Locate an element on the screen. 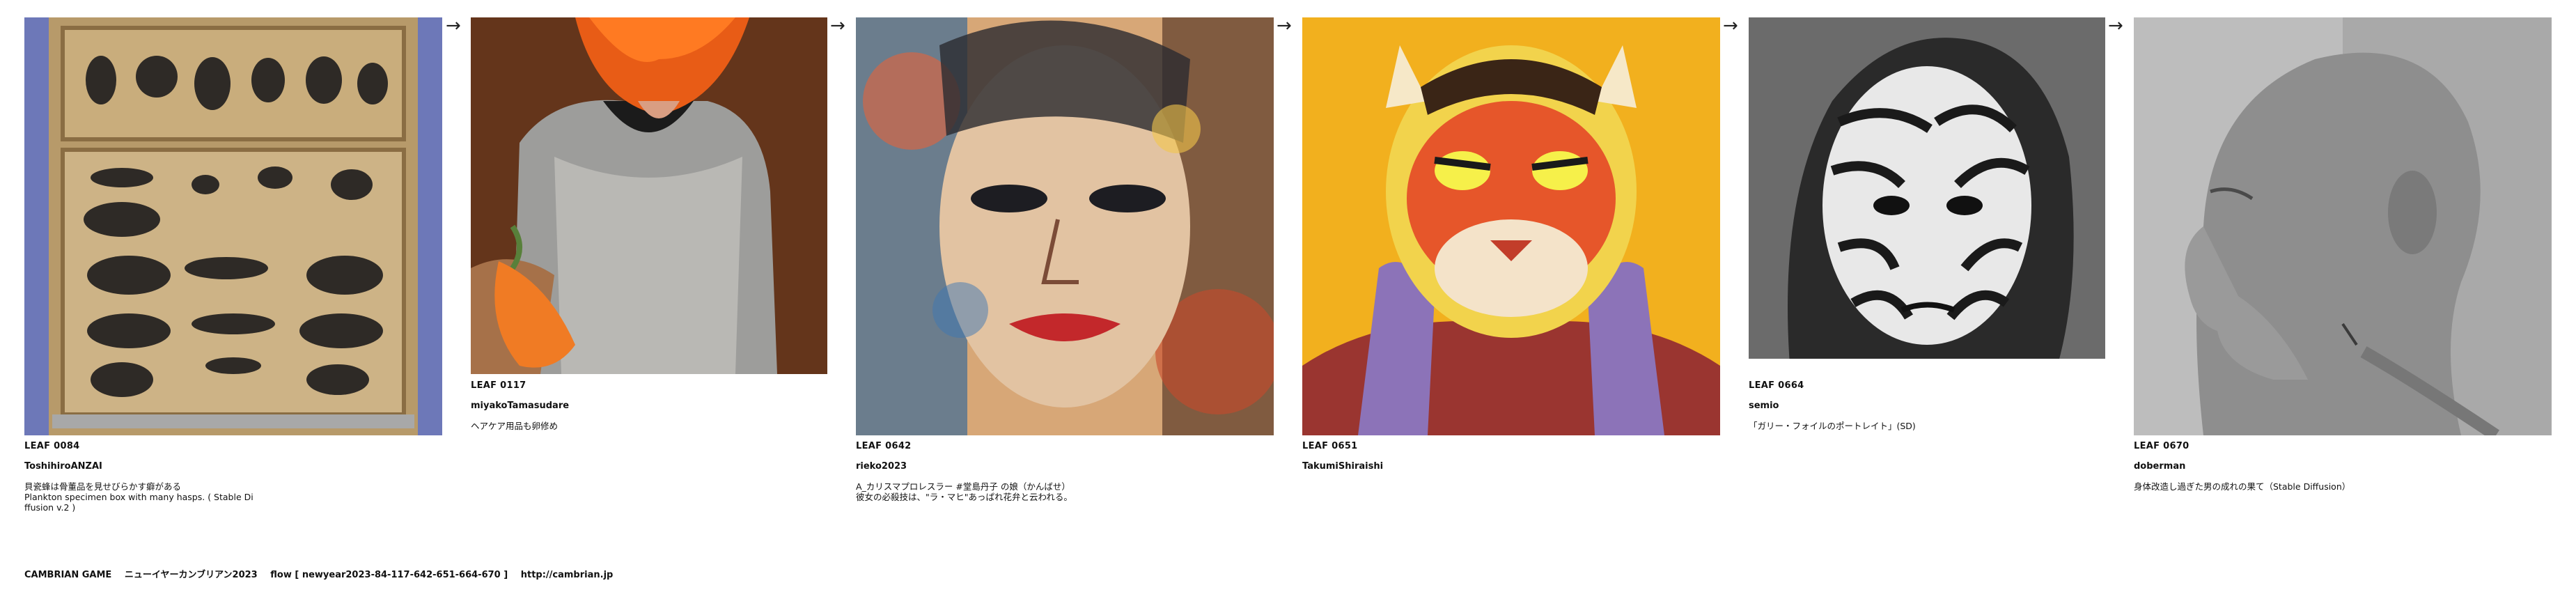 The image size is (2576, 590). leaf-number: LEAF 0117 is located at coordinates (649, 385).